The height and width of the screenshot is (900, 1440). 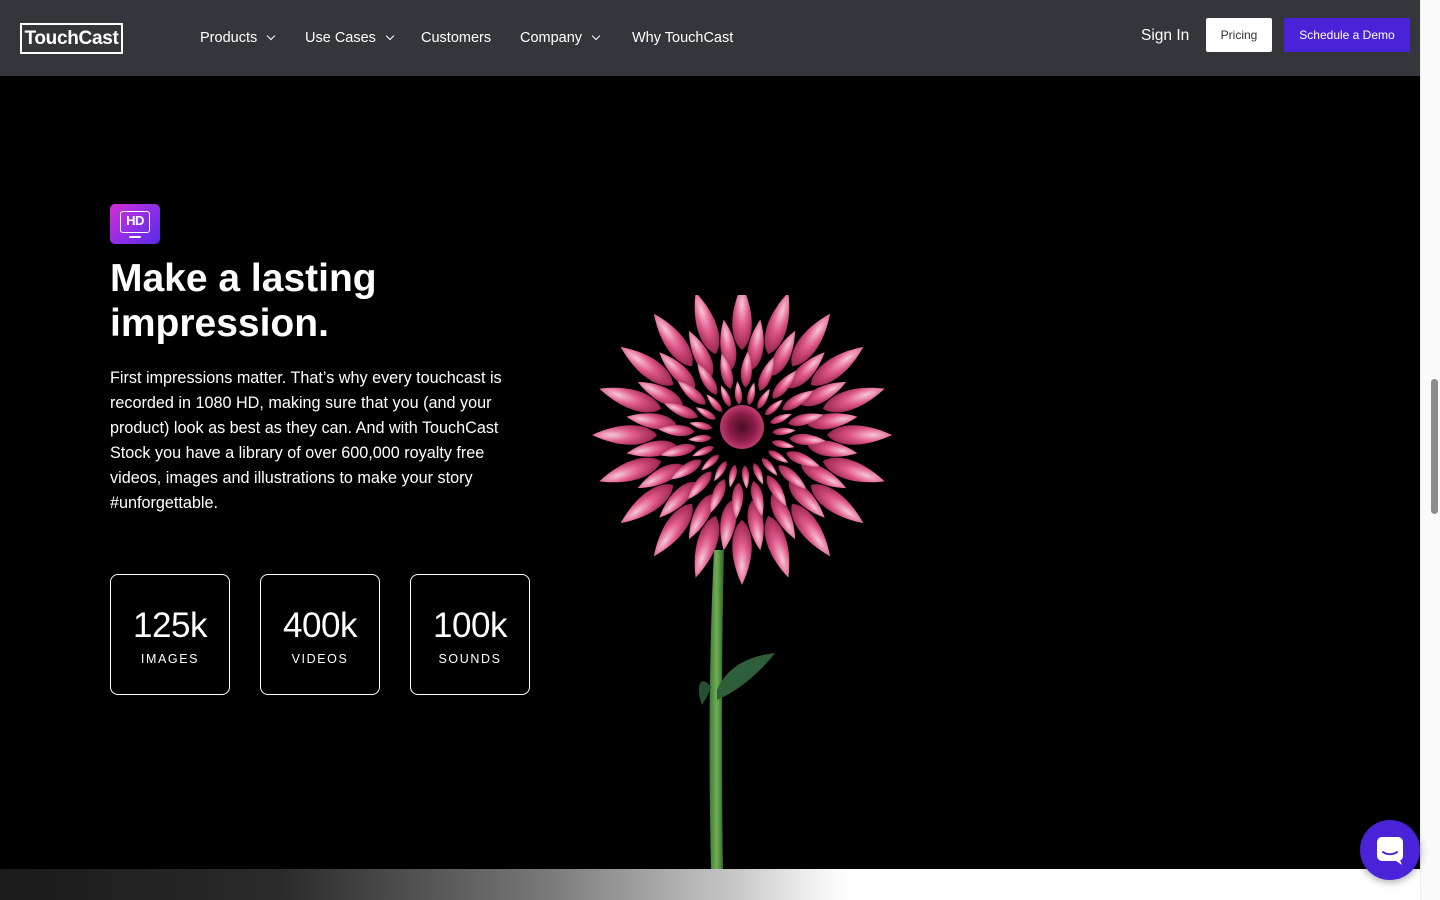 I want to click on stat-card-sounds: 100k SOUNDS, so click(x=470, y=634).